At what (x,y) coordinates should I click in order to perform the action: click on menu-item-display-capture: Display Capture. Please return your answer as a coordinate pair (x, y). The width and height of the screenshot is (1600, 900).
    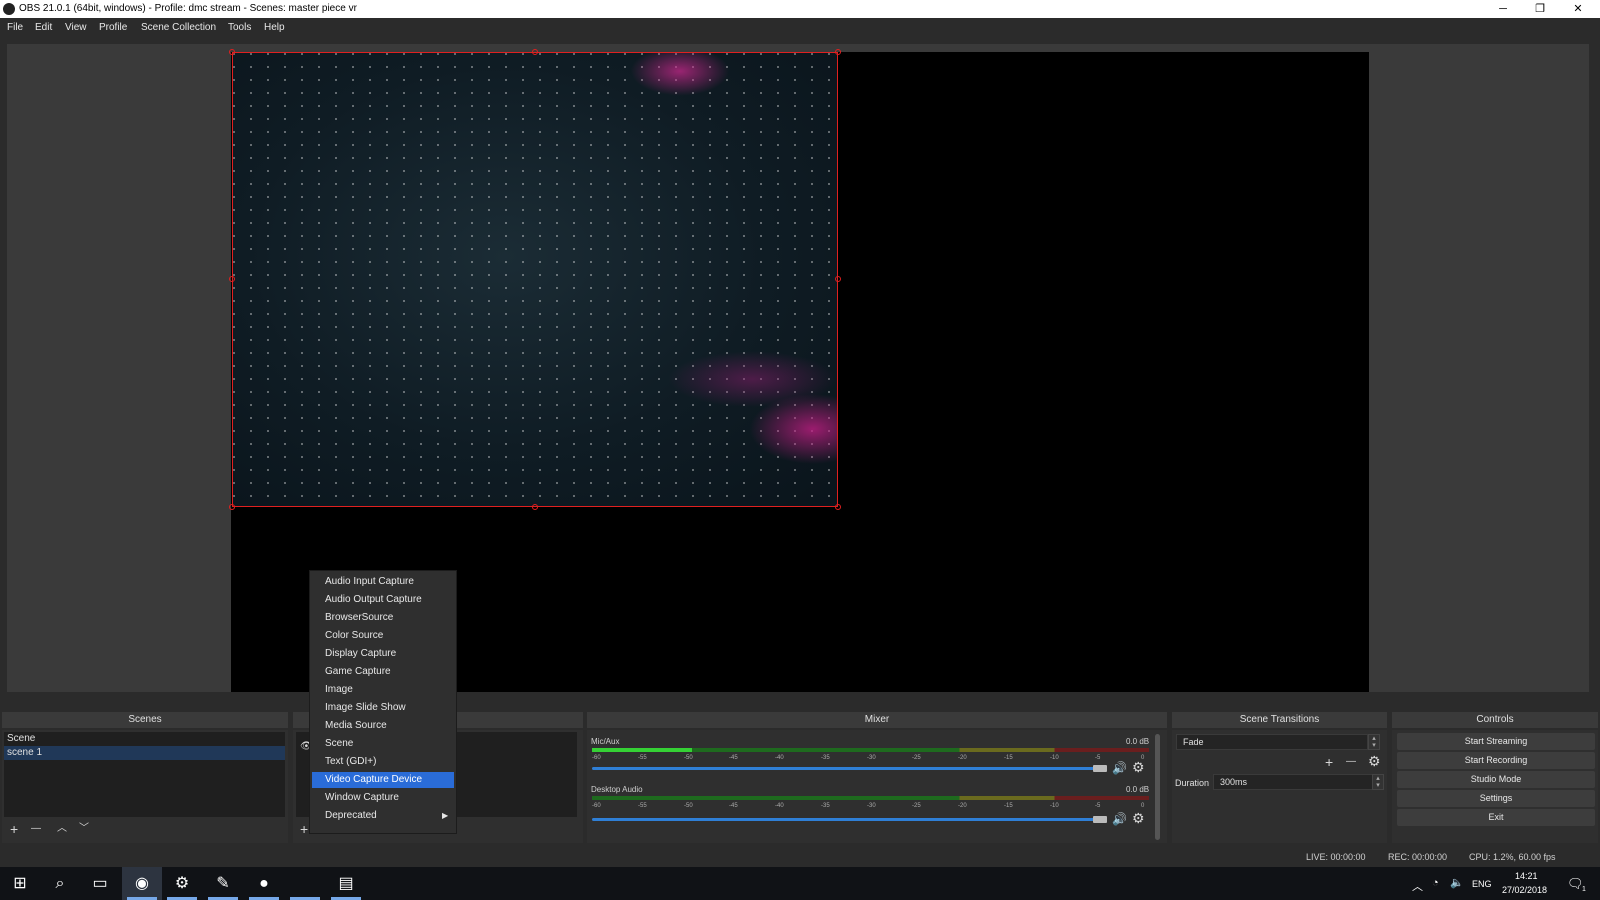
    Looking at the image, I should click on (383, 654).